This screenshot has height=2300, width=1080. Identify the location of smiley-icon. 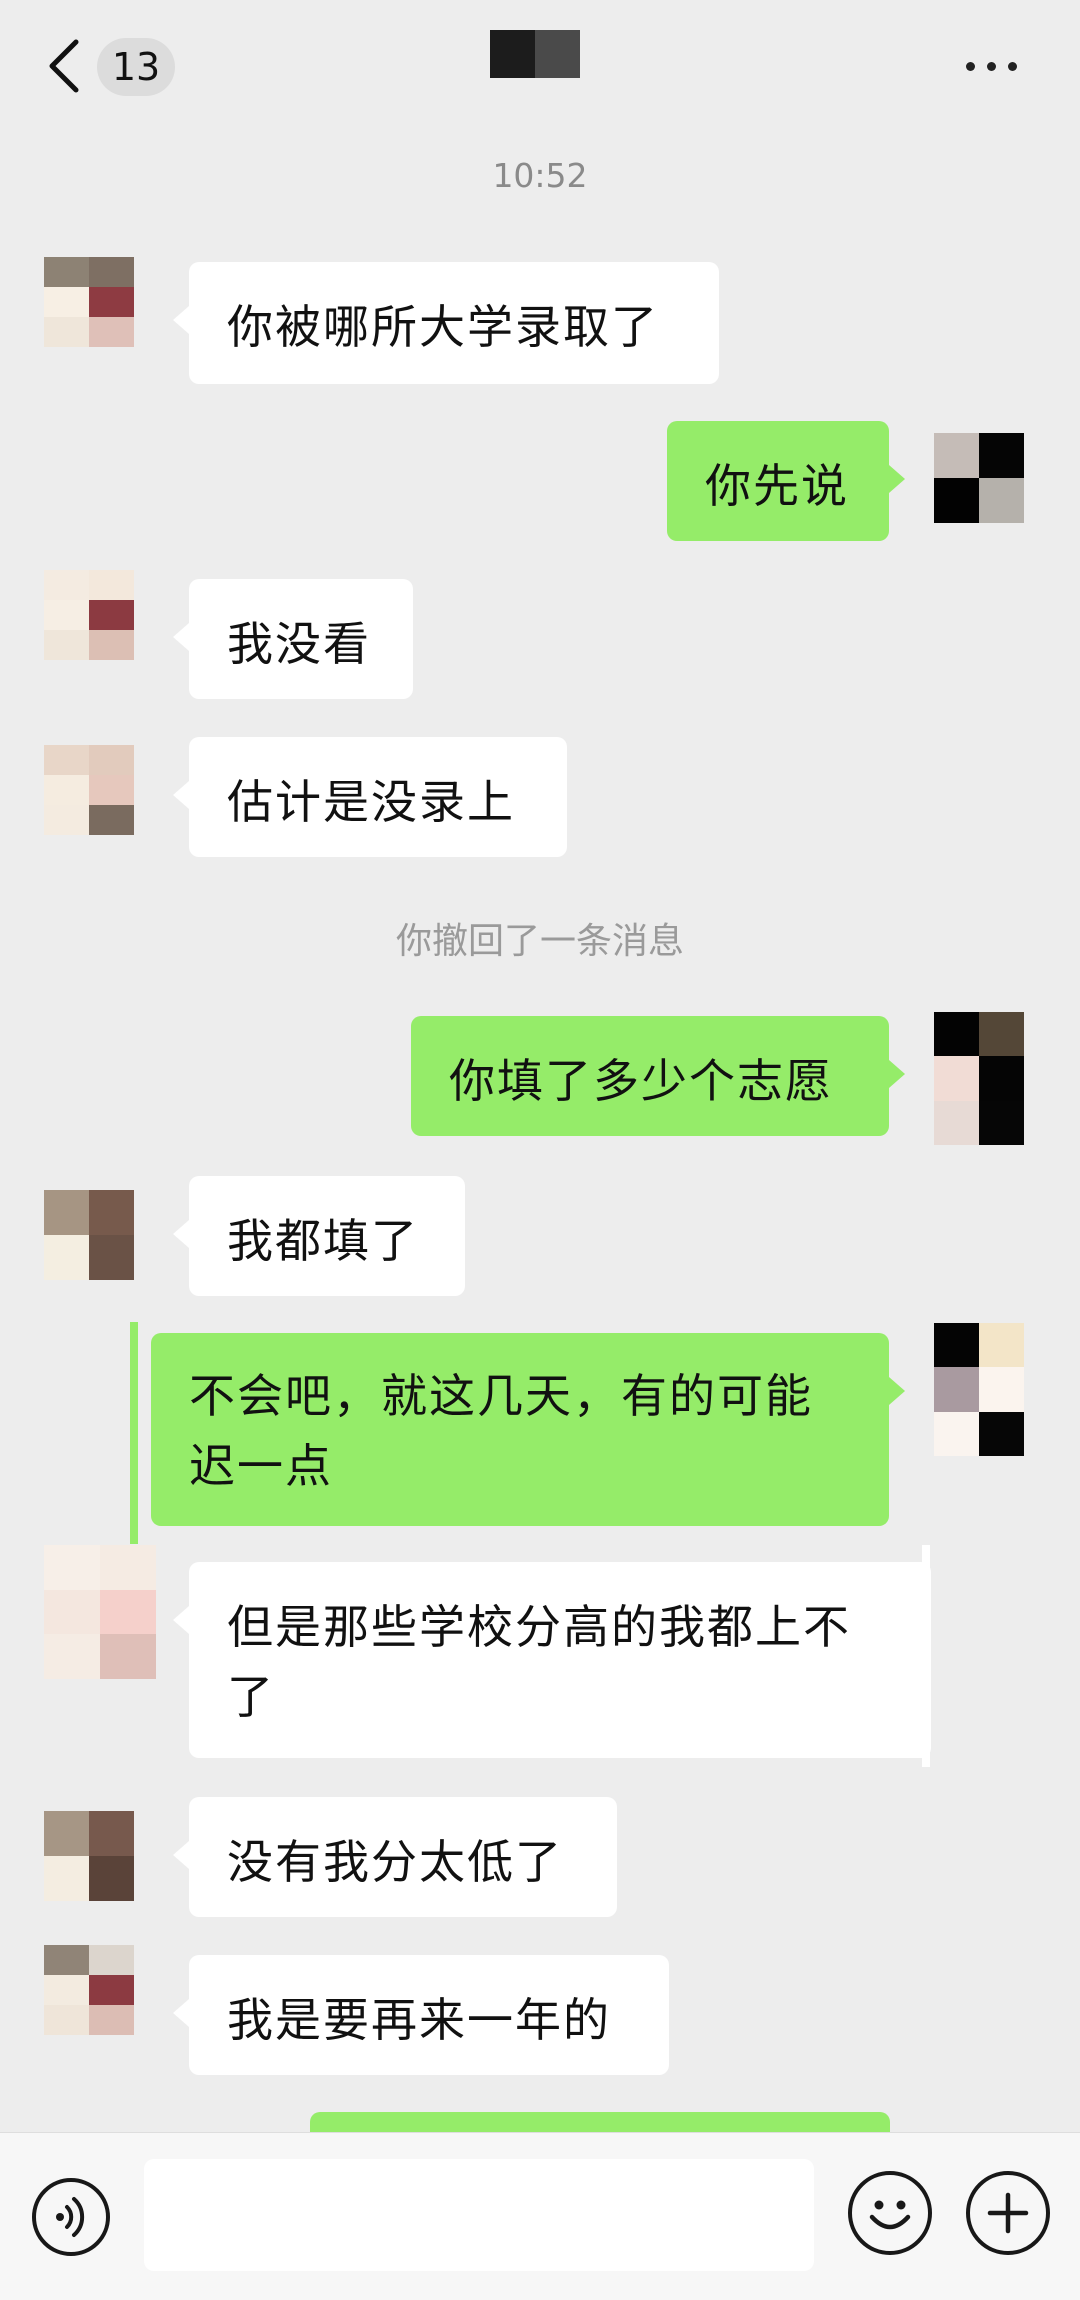
(890, 2215).